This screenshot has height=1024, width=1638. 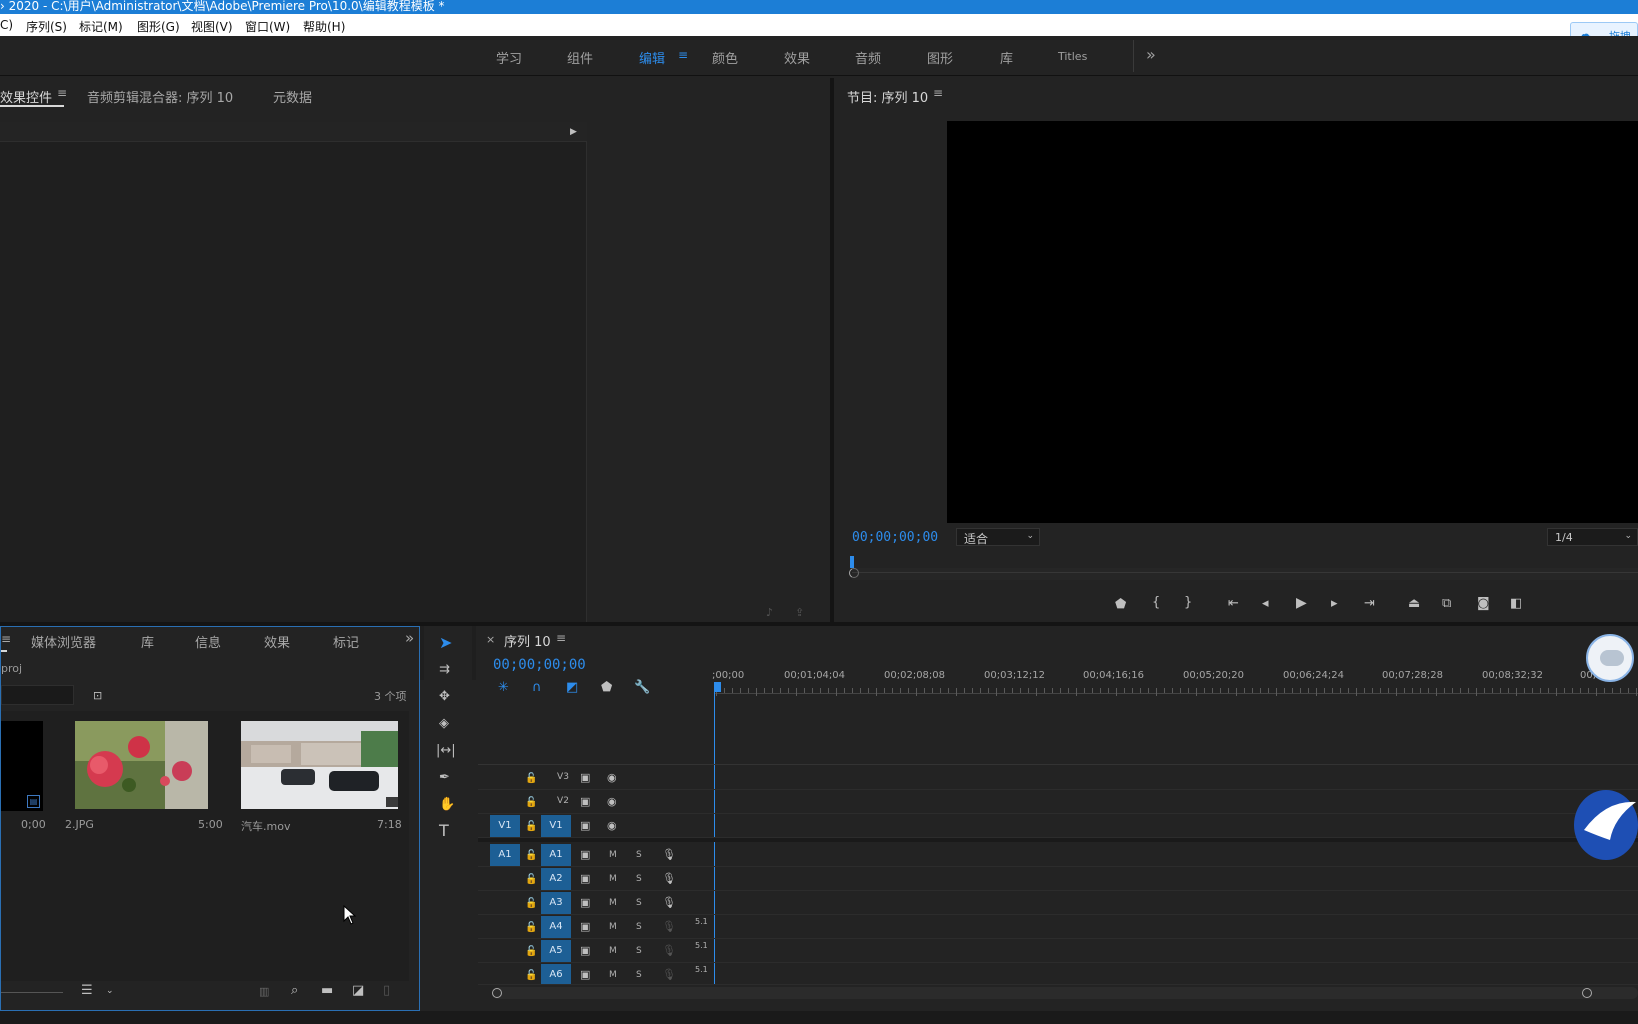 I want to click on menu-view: 视图(V), so click(x=212, y=26).